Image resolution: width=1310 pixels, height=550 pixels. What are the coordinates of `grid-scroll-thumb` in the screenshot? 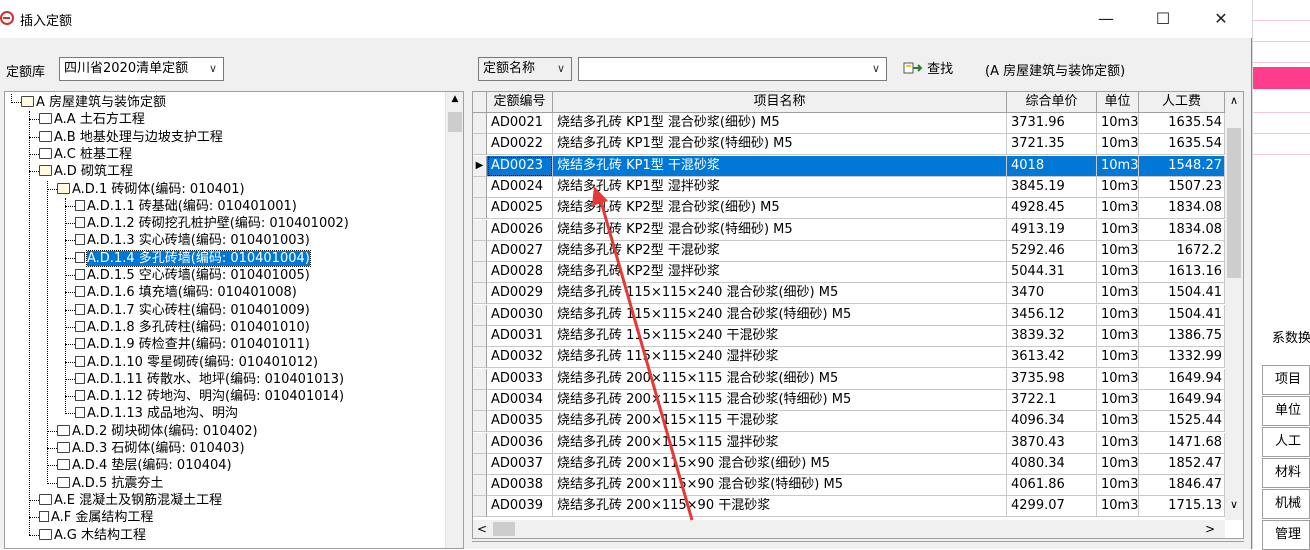 It's located at (1234, 203).